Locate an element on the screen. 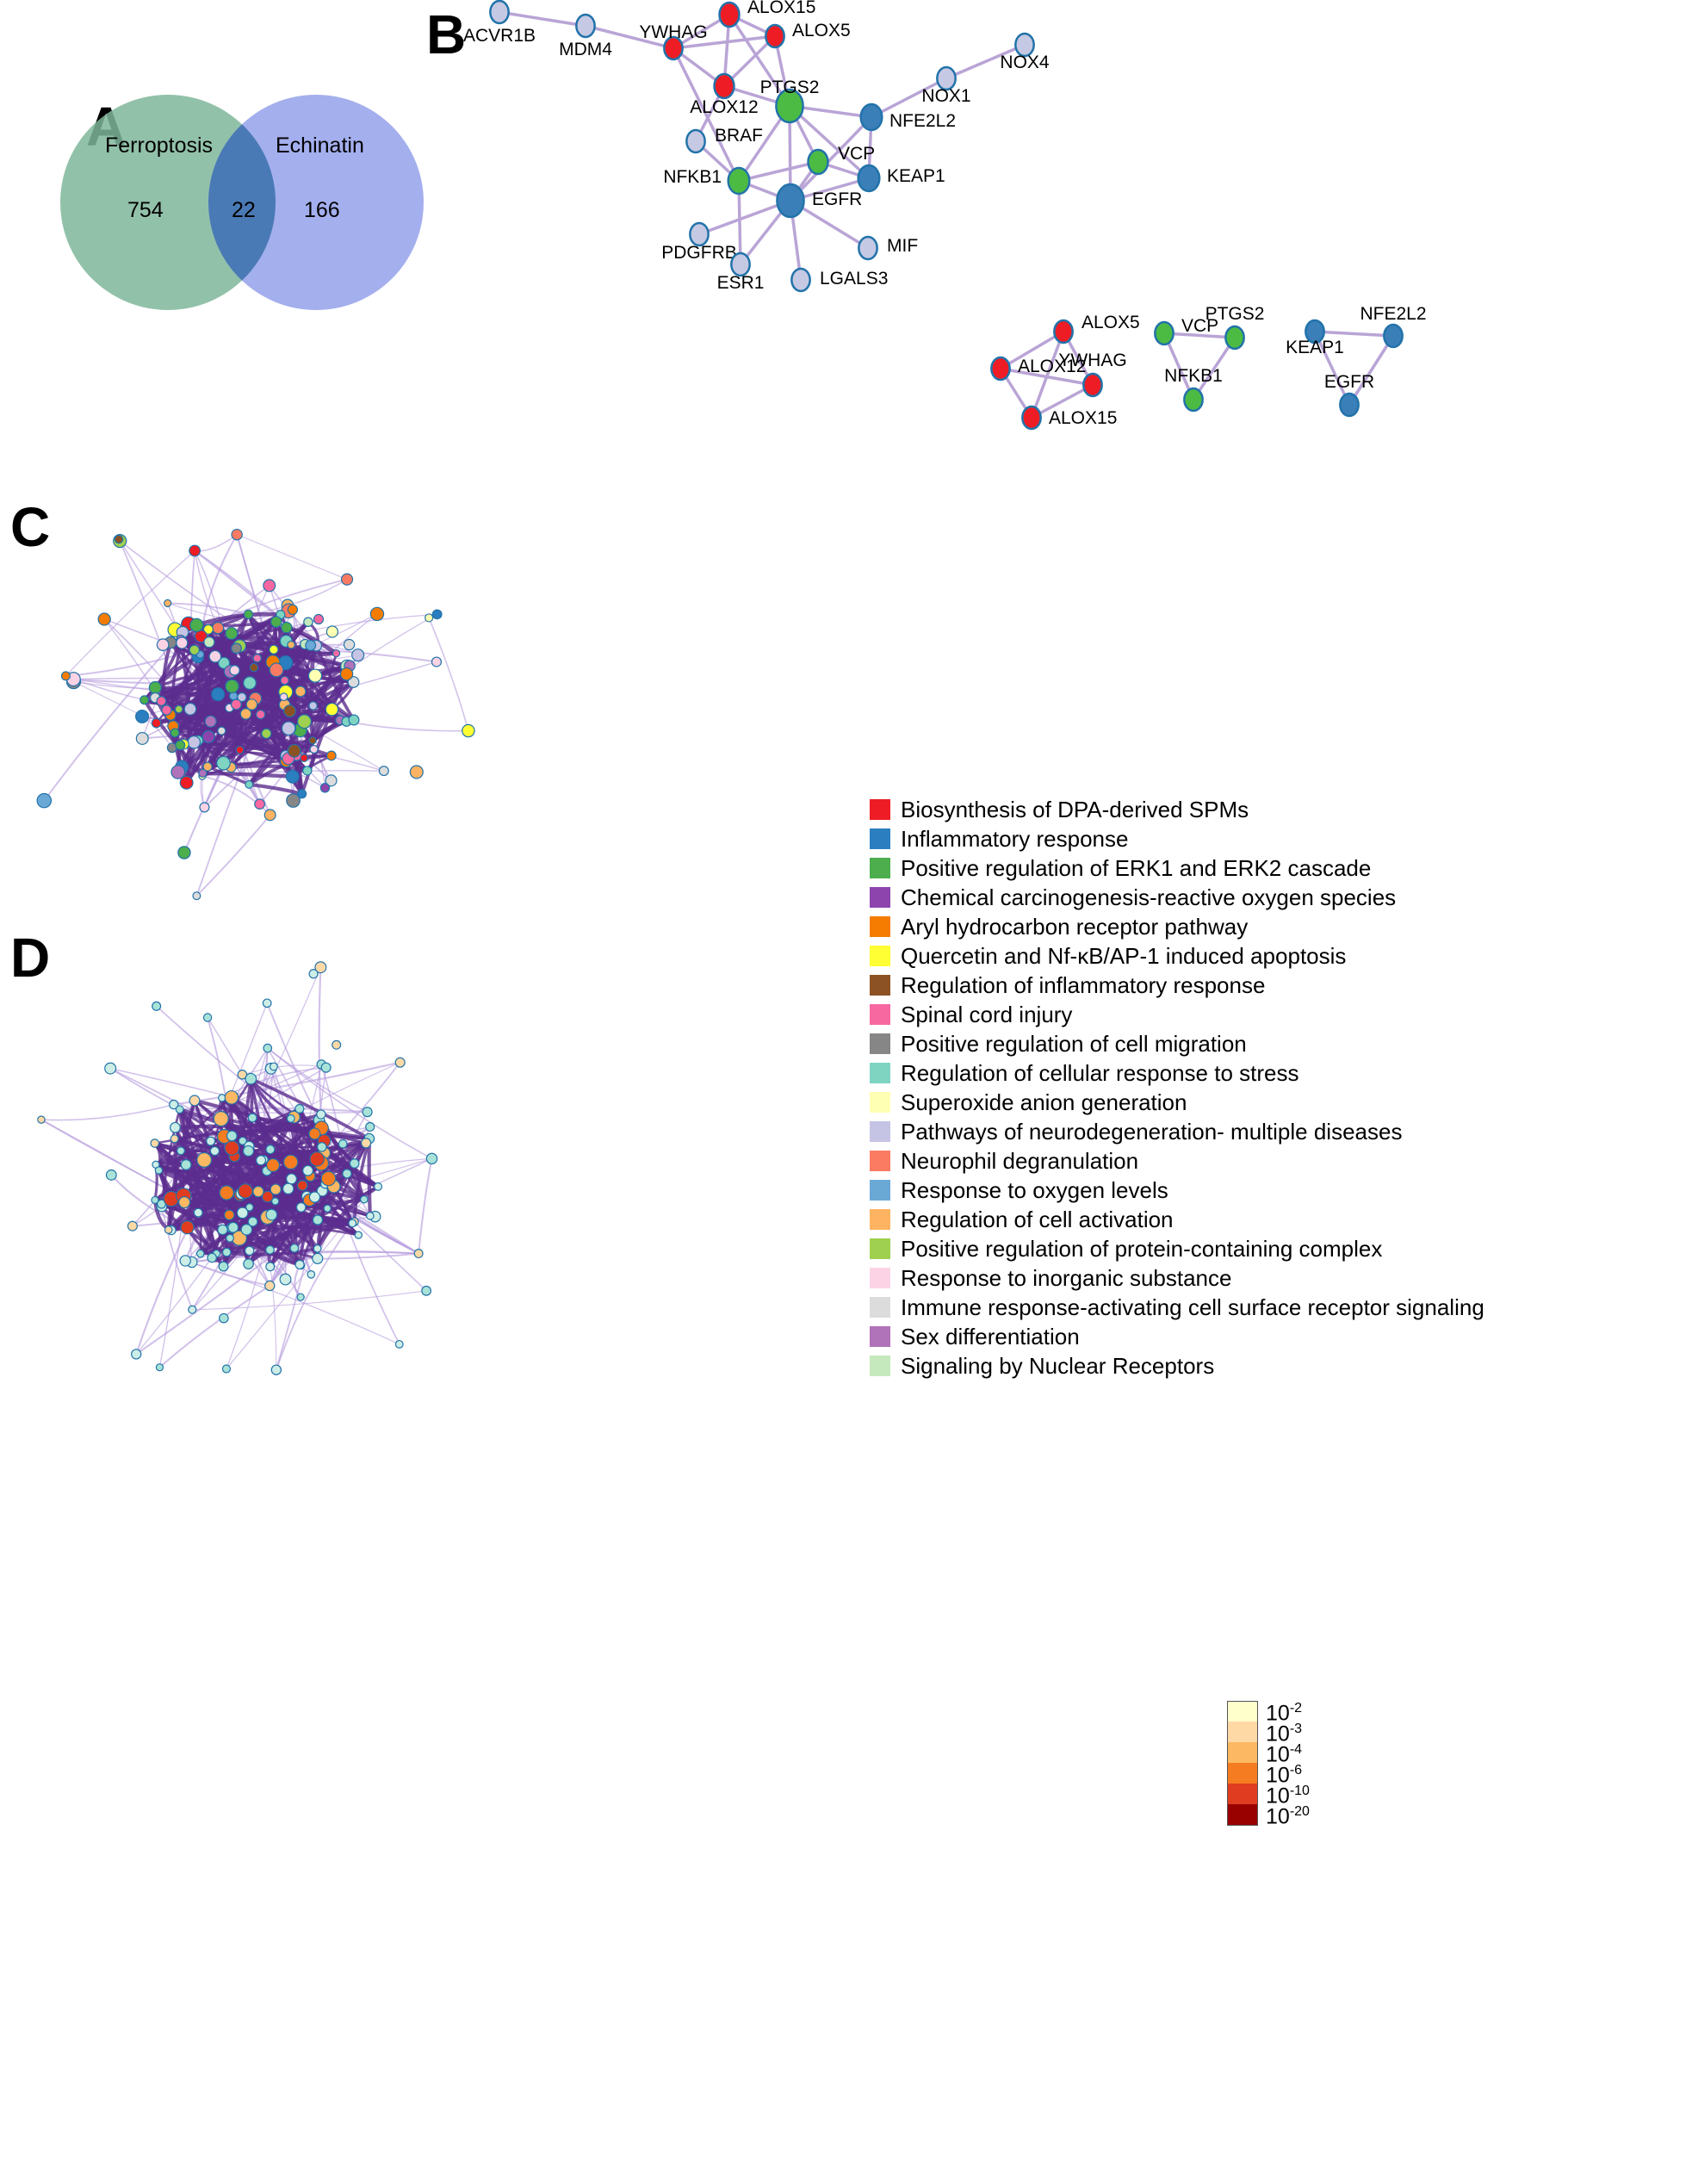  ppi-node-nfkb1 is located at coordinates (1193, 400).